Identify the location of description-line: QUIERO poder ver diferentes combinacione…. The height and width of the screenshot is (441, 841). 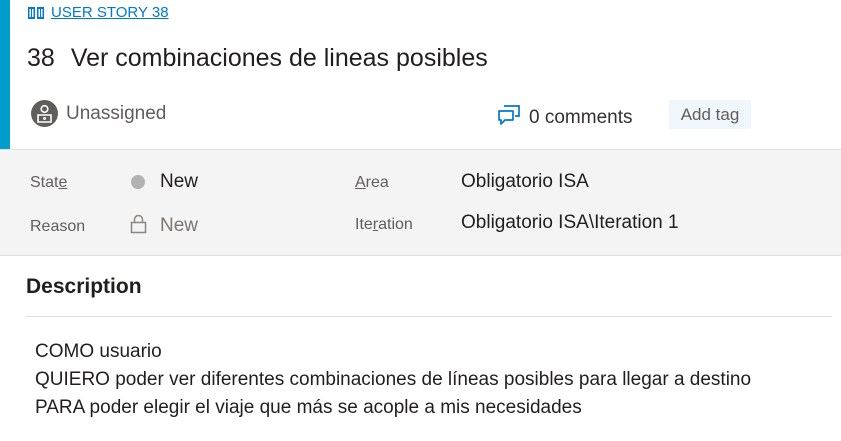
(393, 379).